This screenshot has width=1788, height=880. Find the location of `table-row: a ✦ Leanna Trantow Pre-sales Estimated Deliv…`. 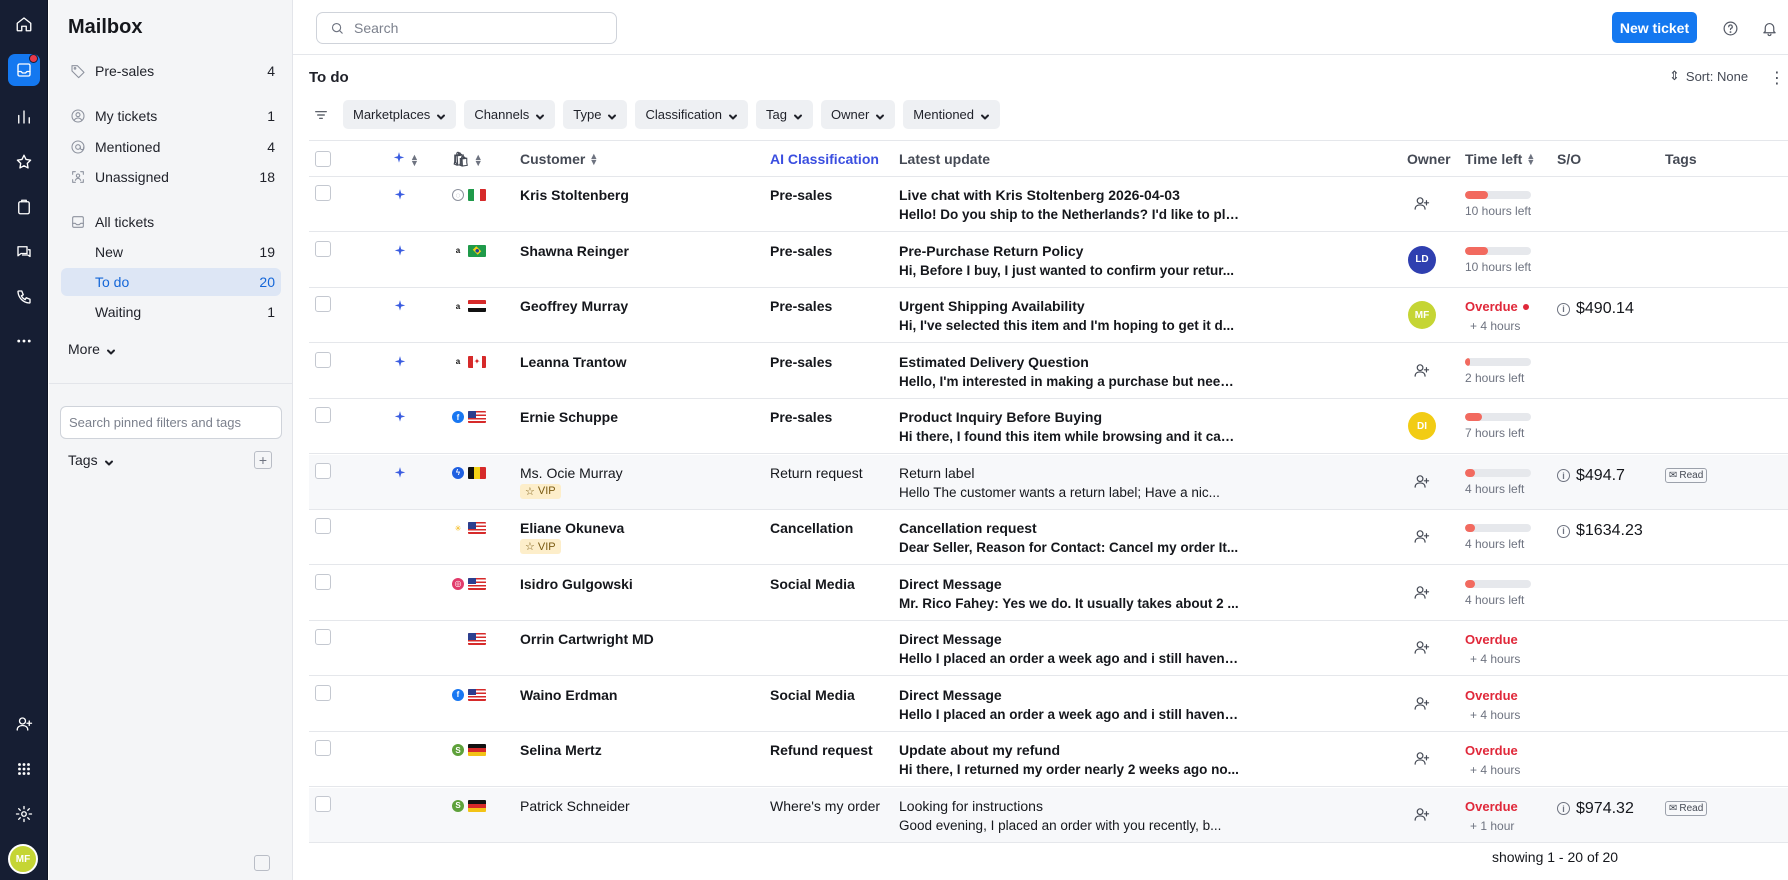

table-row: a ✦ Leanna Trantow Pre-sales Estimated Deliv… is located at coordinates (1048, 371).